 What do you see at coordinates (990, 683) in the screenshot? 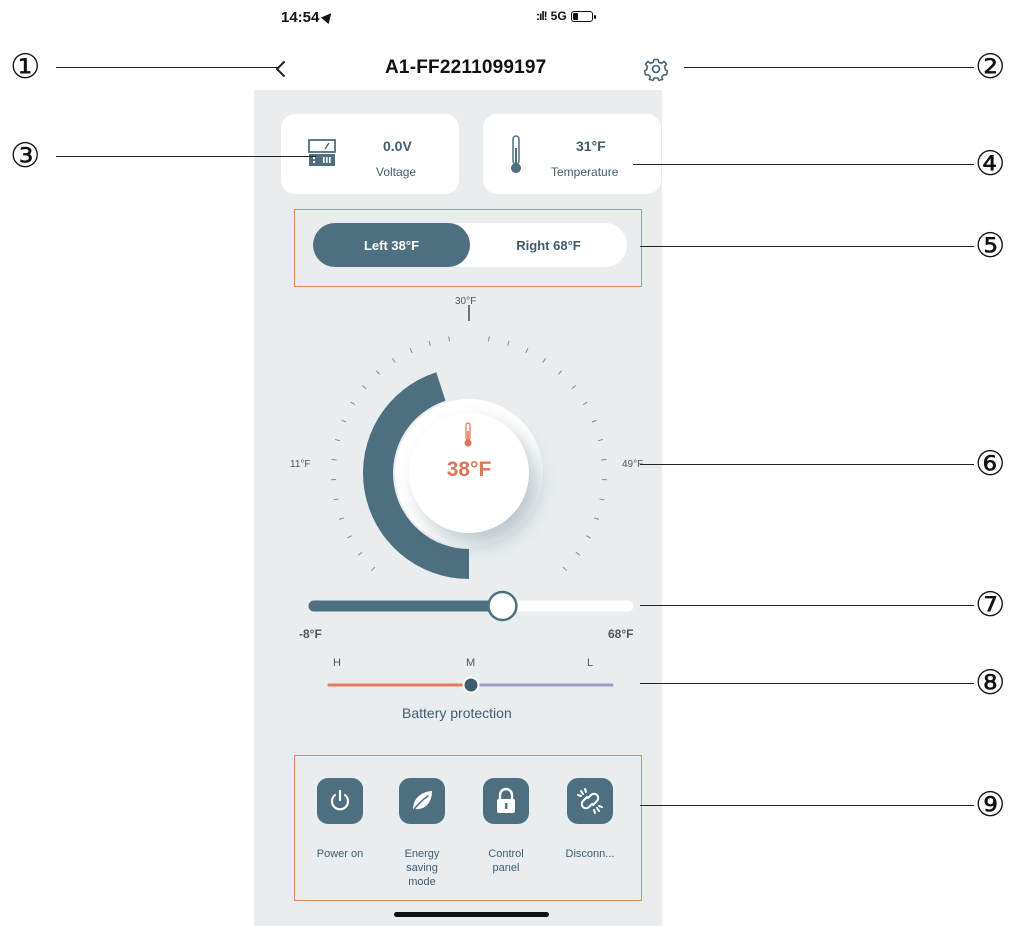
I see `callout-8: ⑧` at bounding box center [990, 683].